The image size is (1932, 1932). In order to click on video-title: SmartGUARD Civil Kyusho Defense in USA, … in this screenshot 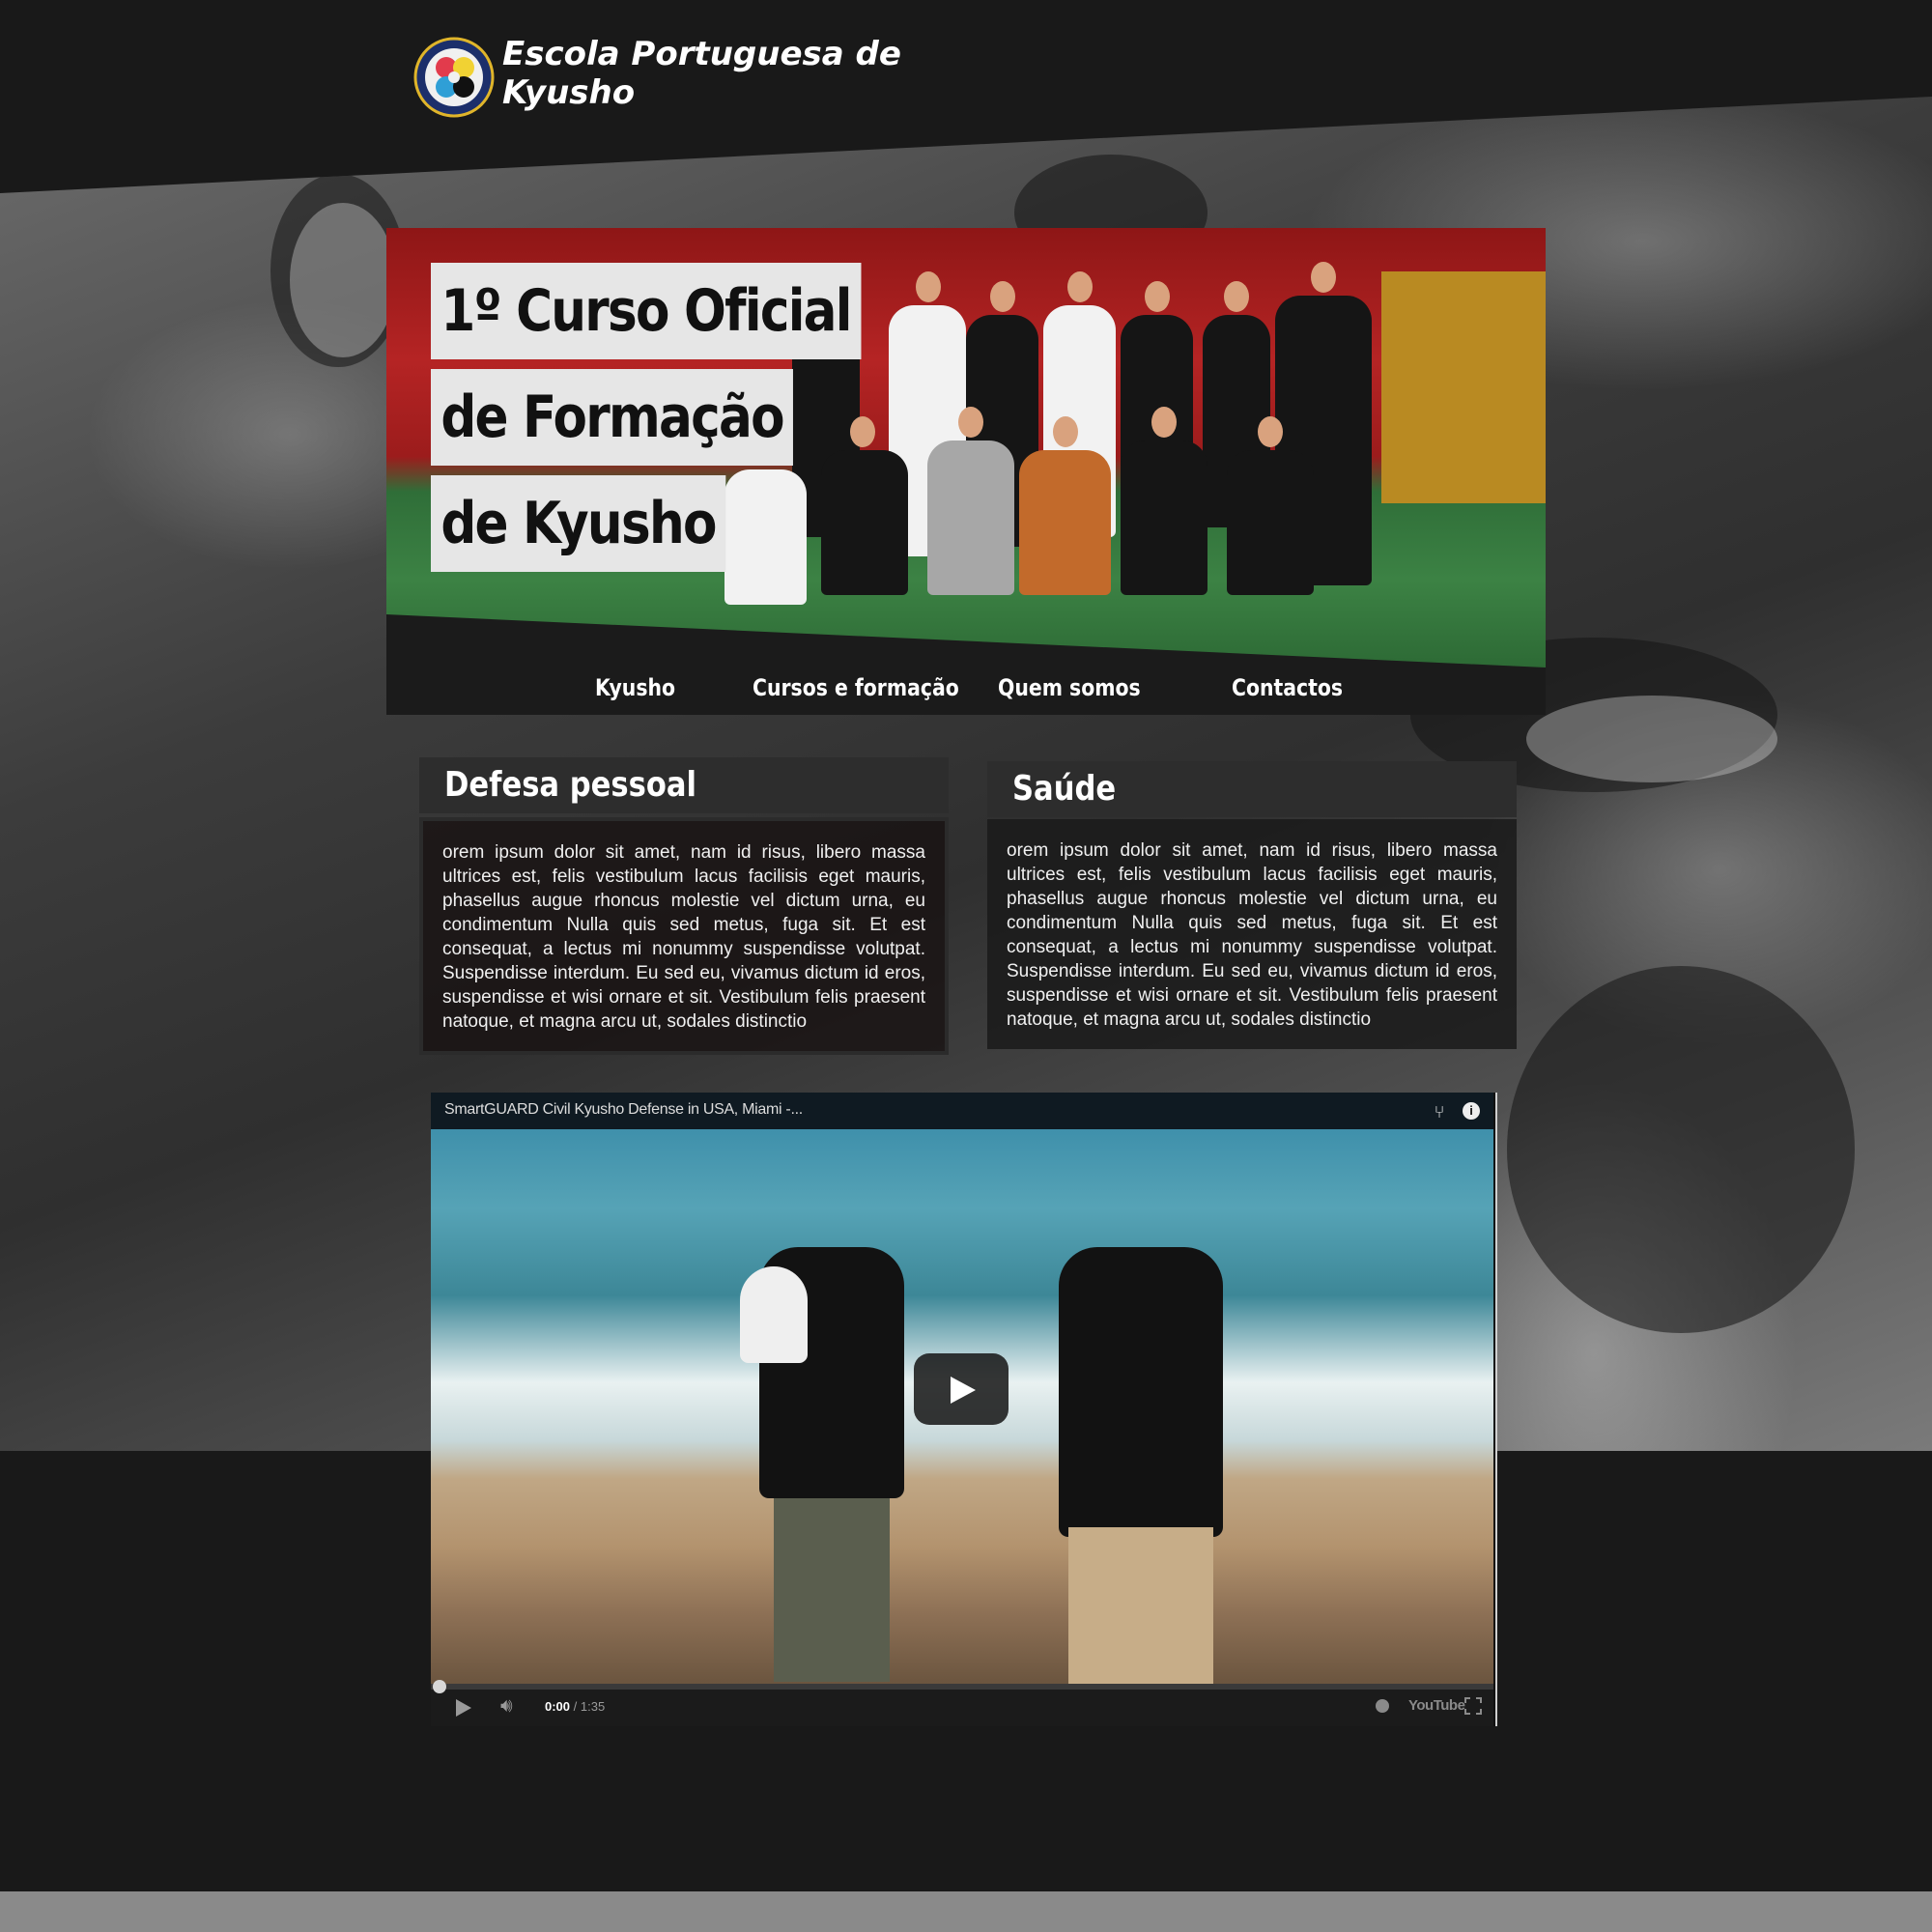, I will do `click(623, 1110)`.